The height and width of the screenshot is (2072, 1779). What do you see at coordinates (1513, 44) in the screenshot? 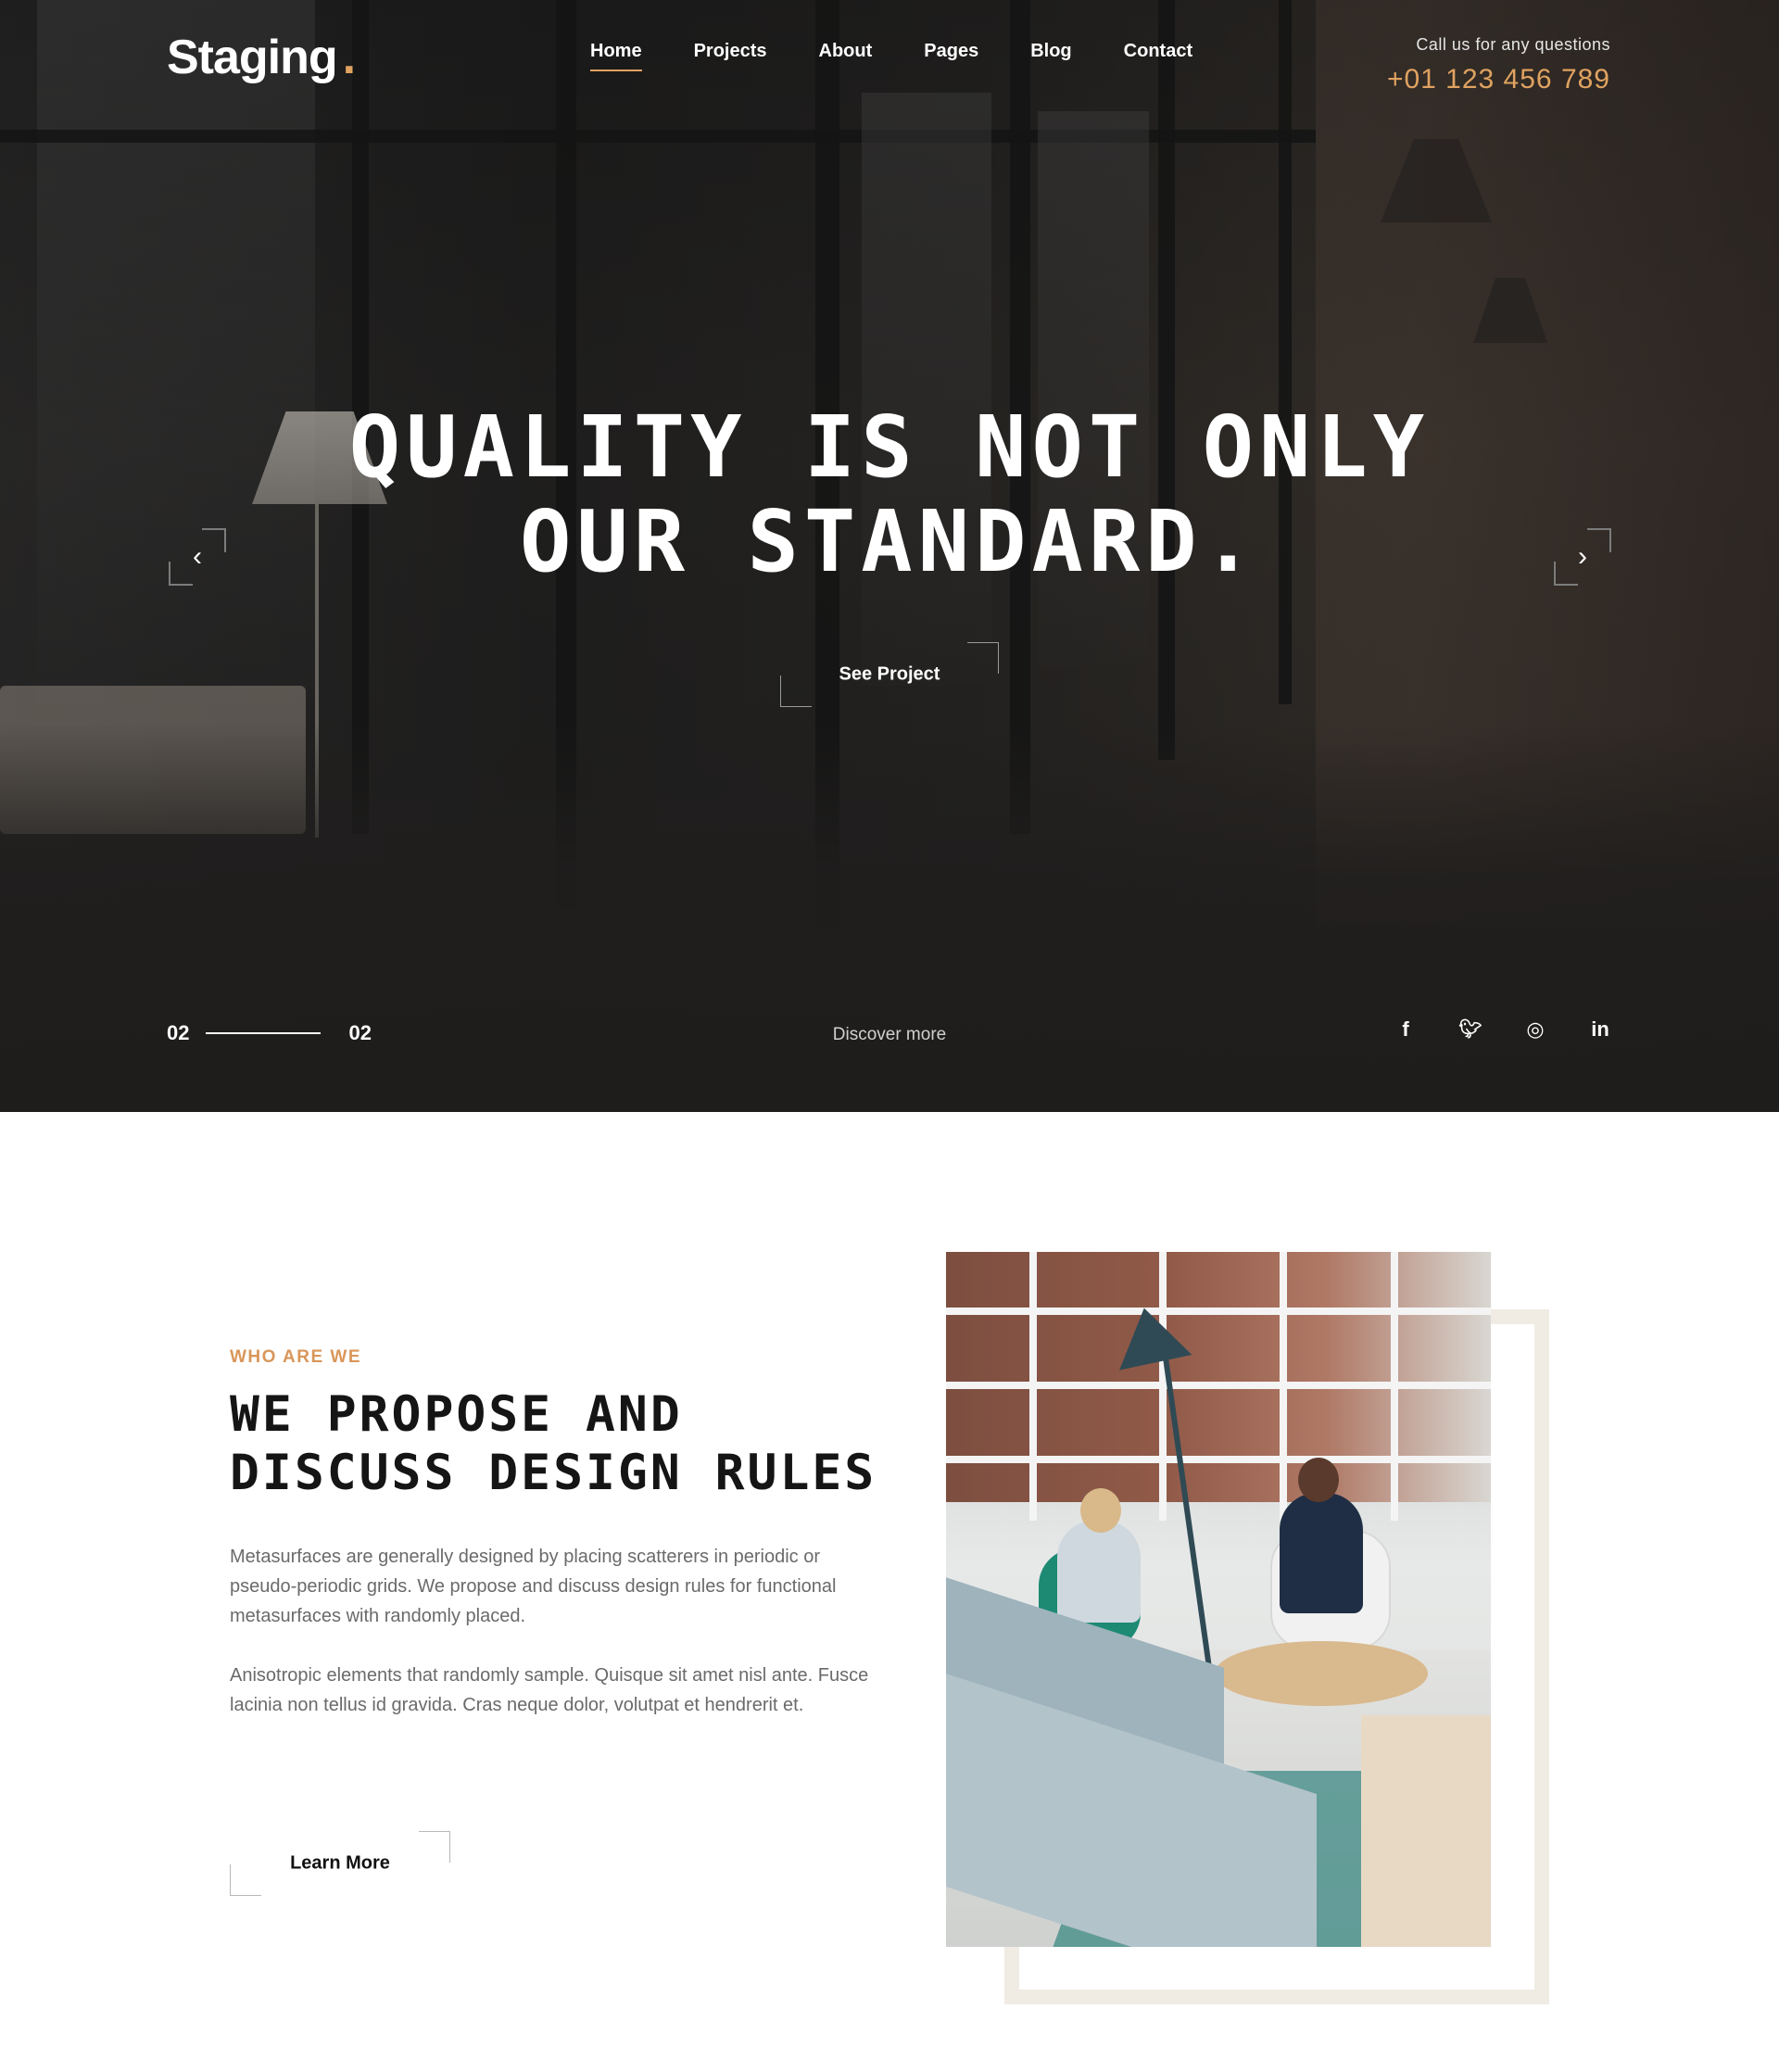
I see `contact-prompt: Call us for any questions` at bounding box center [1513, 44].